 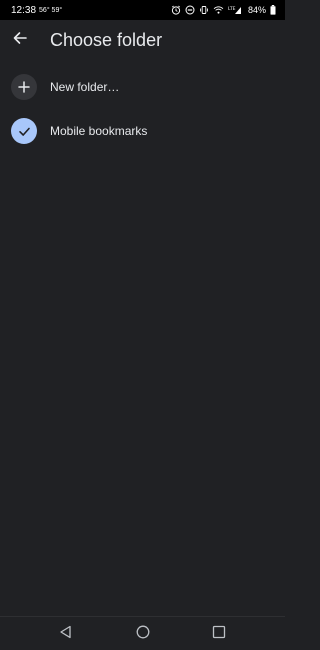 I want to click on folder-list: New folder… Mobile bookmarks, so click(x=142, y=109).